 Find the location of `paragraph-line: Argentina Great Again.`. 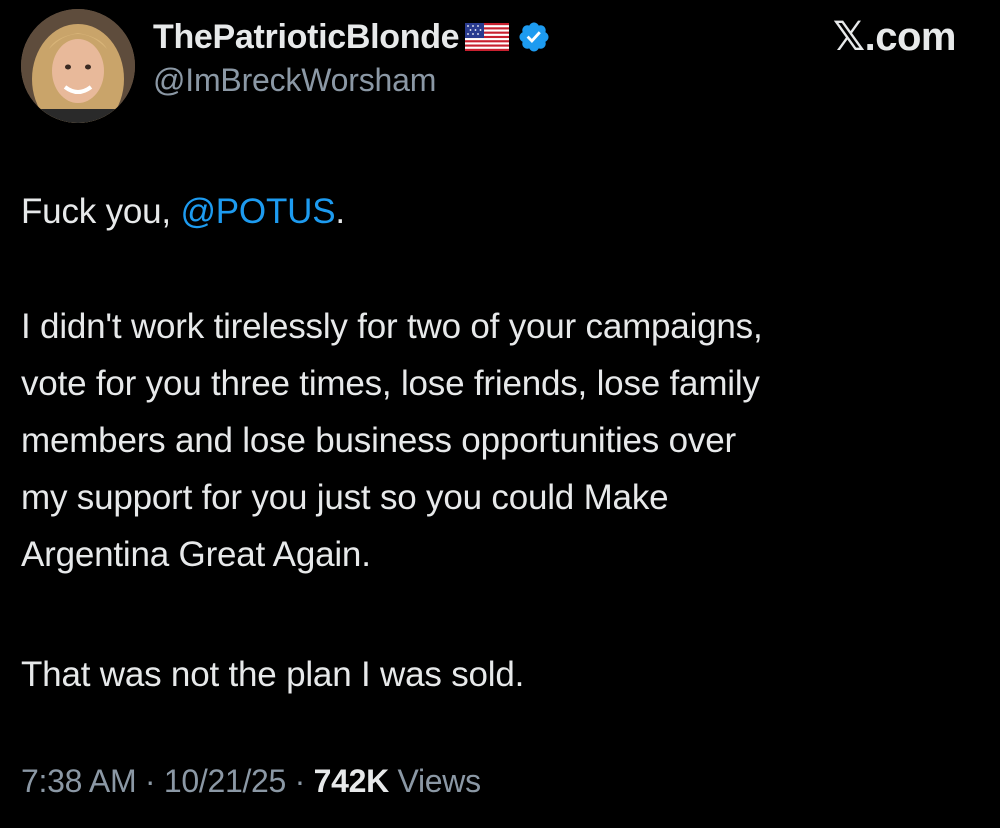

paragraph-line: Argentina Great Again. is located at coordinates (196, 554).